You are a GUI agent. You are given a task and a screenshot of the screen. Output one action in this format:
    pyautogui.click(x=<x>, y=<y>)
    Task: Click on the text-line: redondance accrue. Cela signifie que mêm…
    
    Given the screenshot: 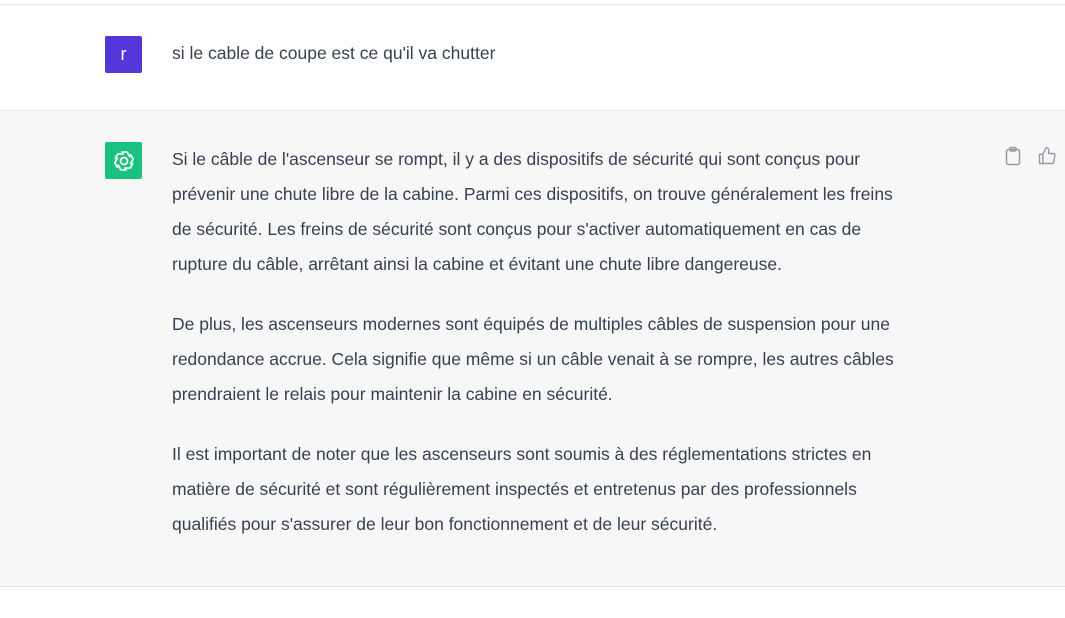 What is the action you would take?
    pyautogui.click(x=533, y=359)
    